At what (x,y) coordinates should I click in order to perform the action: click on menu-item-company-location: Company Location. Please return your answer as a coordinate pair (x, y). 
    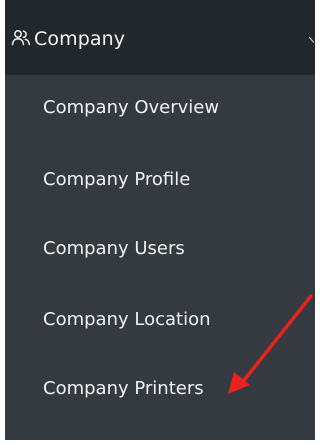
    Looking at the image, I should click on (126, 320).